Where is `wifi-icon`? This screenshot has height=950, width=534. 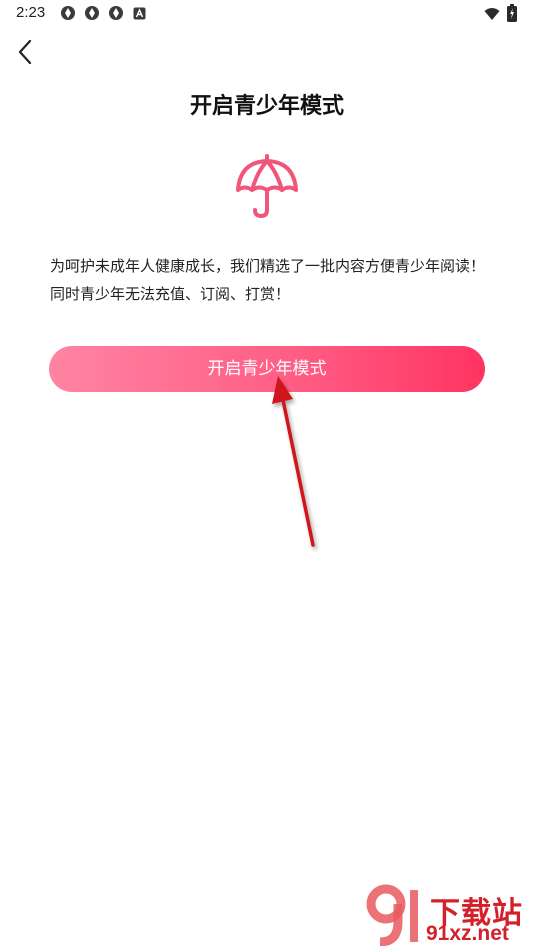 wifi-icon is located at coordinates (492, 14).